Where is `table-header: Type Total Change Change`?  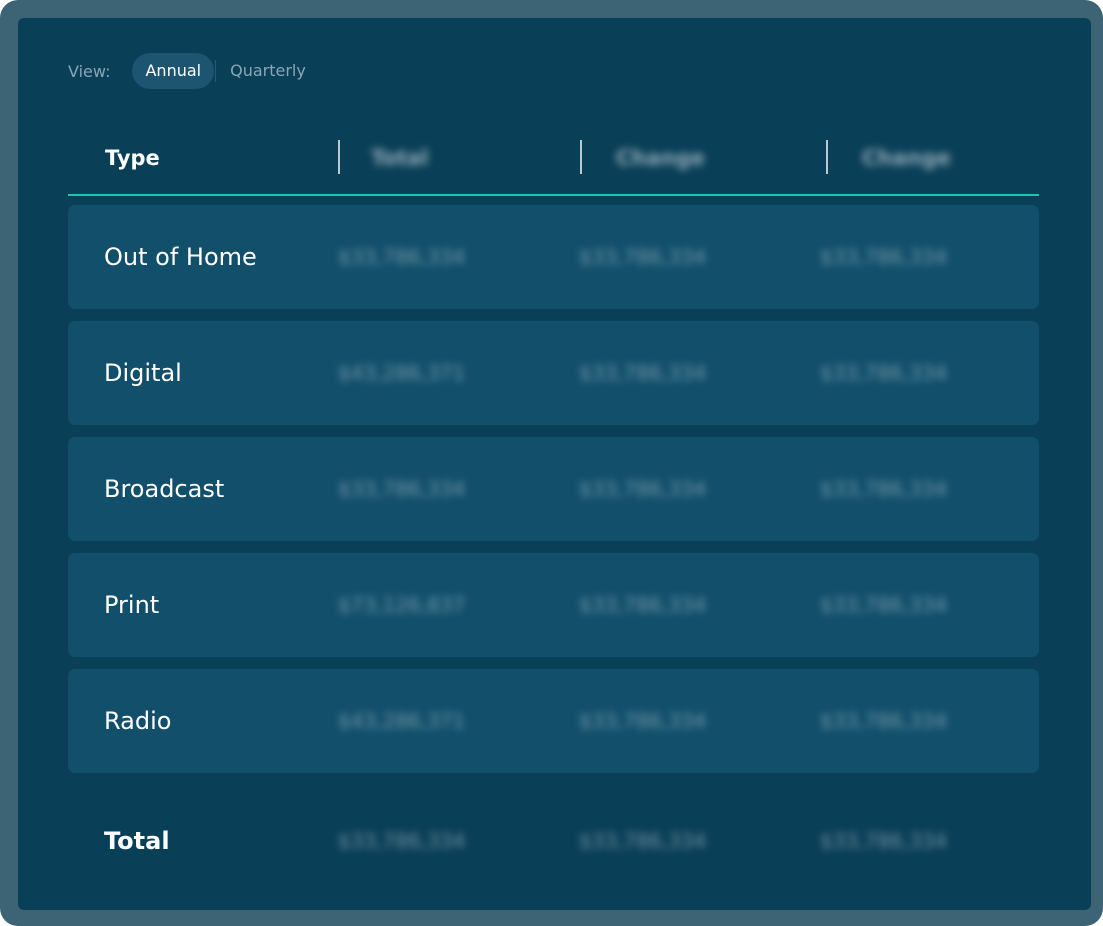
table-header: Type Total Change Change is located at coordinates (553, 159).